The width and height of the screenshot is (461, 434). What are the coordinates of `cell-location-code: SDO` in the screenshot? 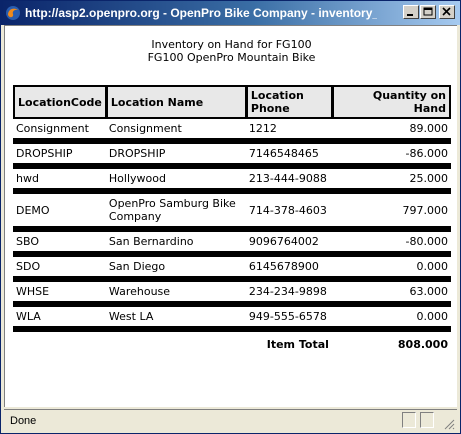 It's located at (59, 269).